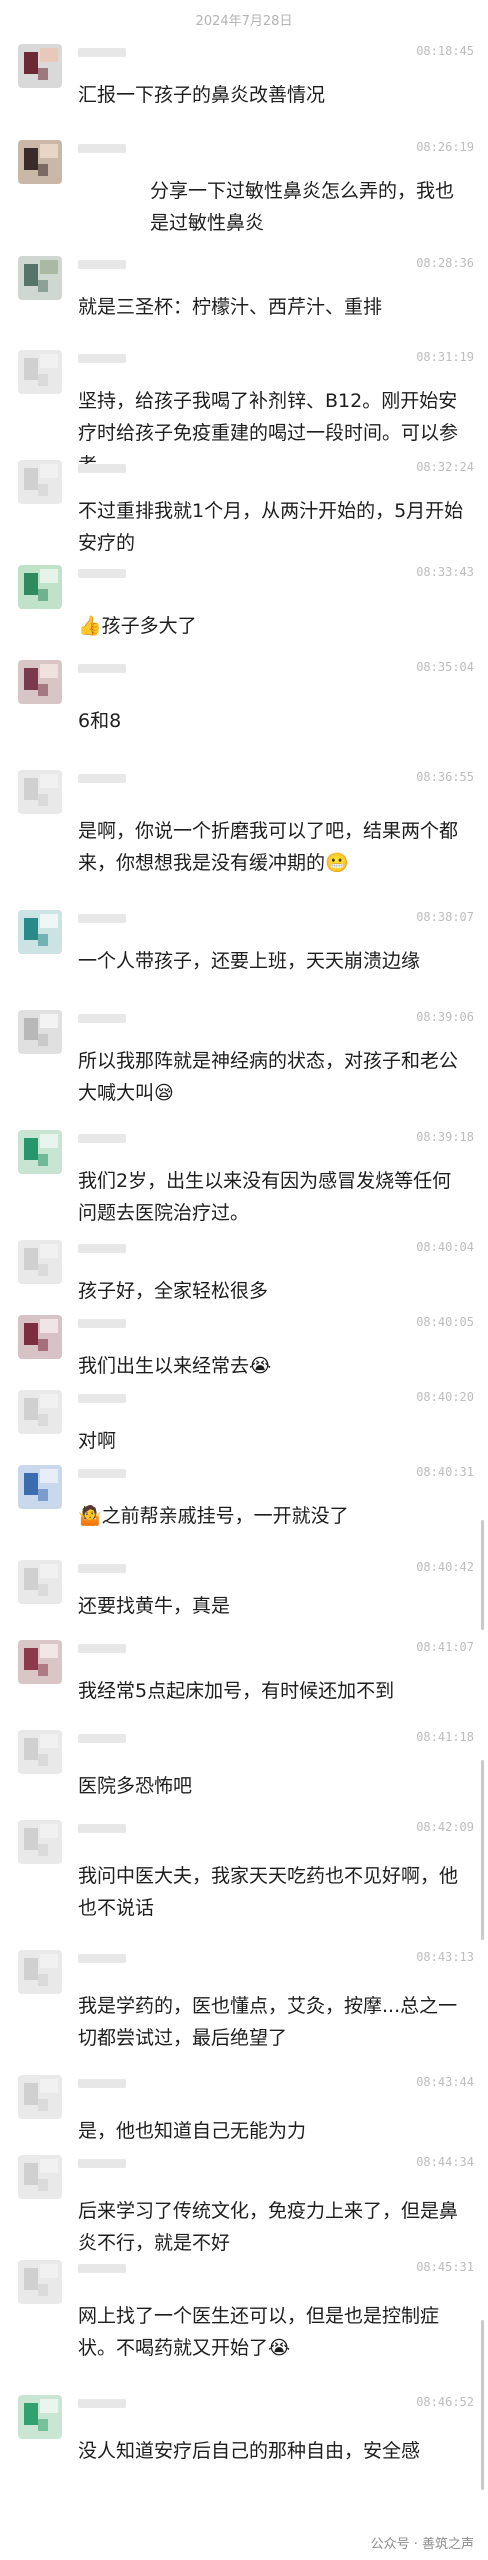 The width and height of the screenshot is (488, 2560). I want to click on message-text: 分享一下过敏性鼻炎怎么弄的，我也是过敏性鼻炎, so click(302, 207).